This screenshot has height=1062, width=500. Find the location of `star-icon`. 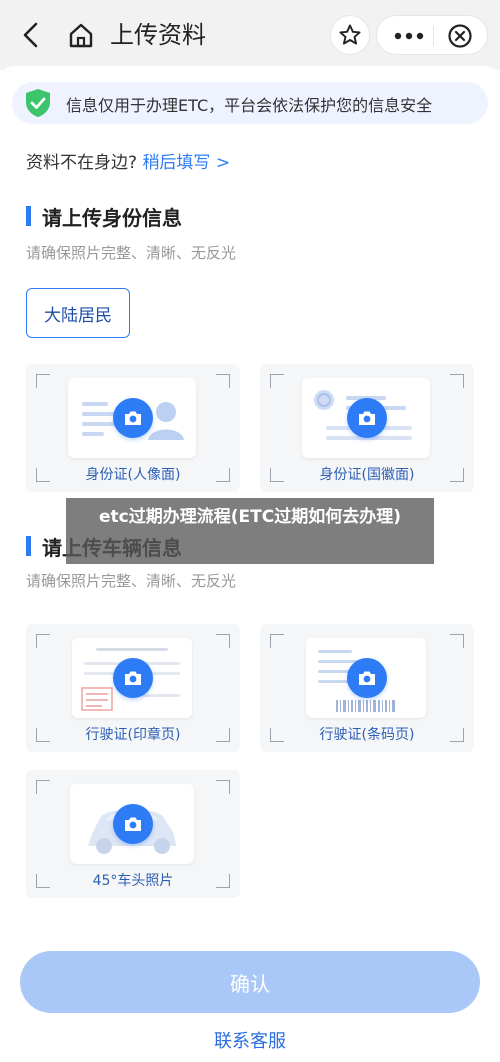

star-icon is located at coordinates (350, 34).